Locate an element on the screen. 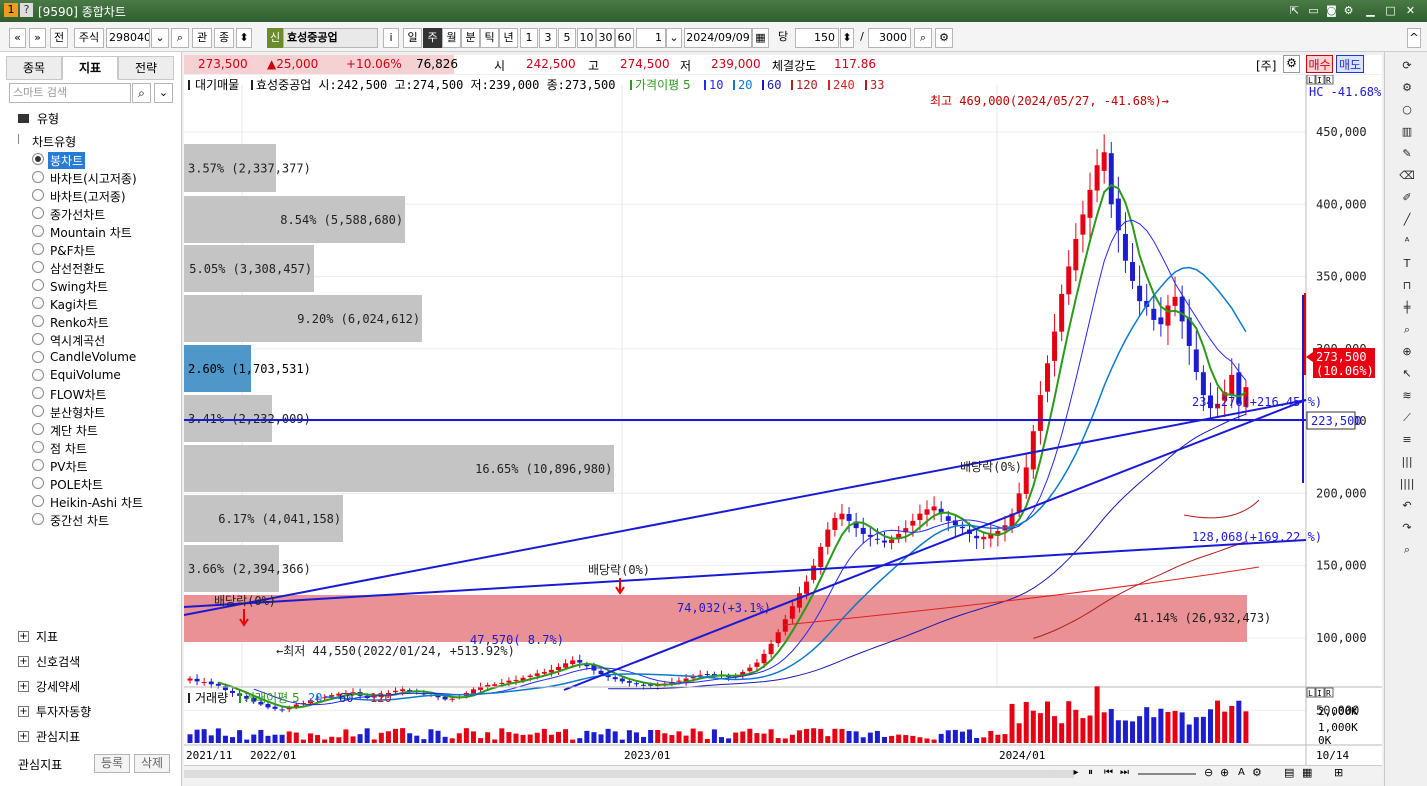 The width and height of the screenshot is (1427, 786). chart-type-item: PV차트 is located at coordinates (69, 466).